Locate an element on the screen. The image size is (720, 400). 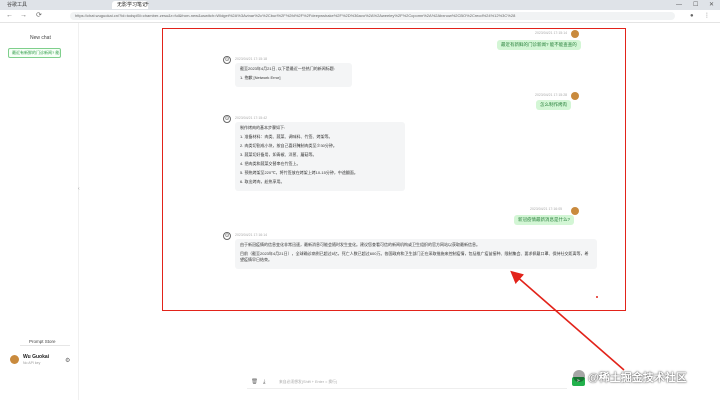
watermark-logo-icon is located at coordinates (579, 376).